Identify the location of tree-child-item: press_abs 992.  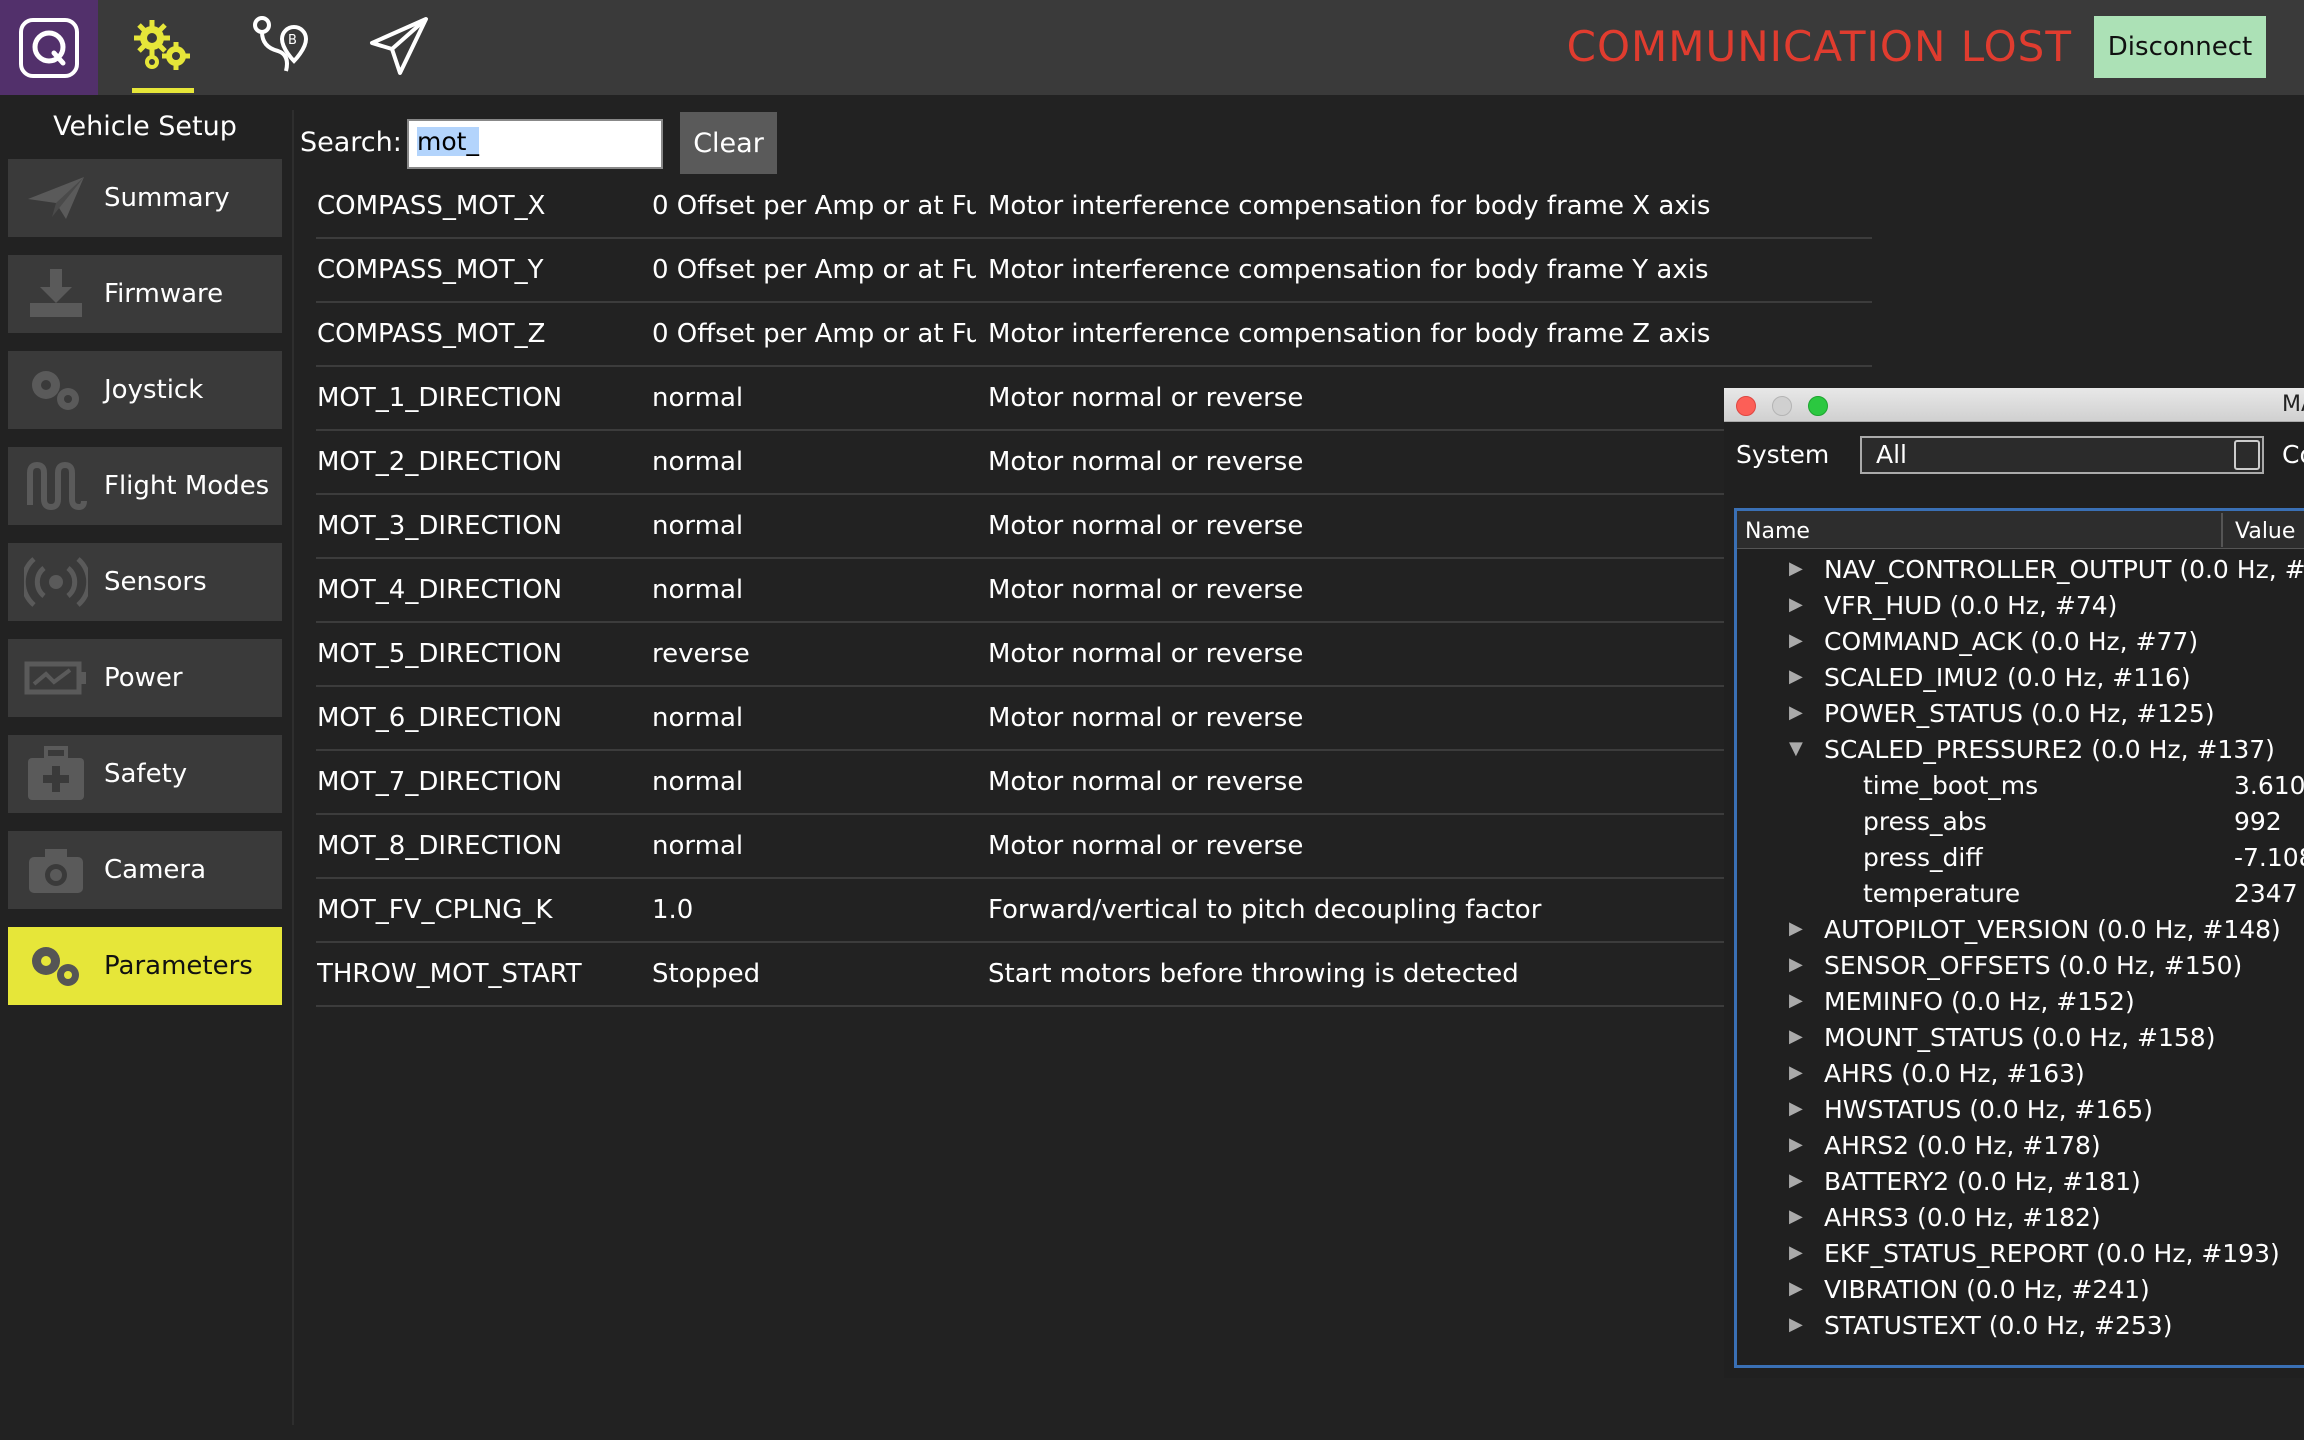
(2020, 823).